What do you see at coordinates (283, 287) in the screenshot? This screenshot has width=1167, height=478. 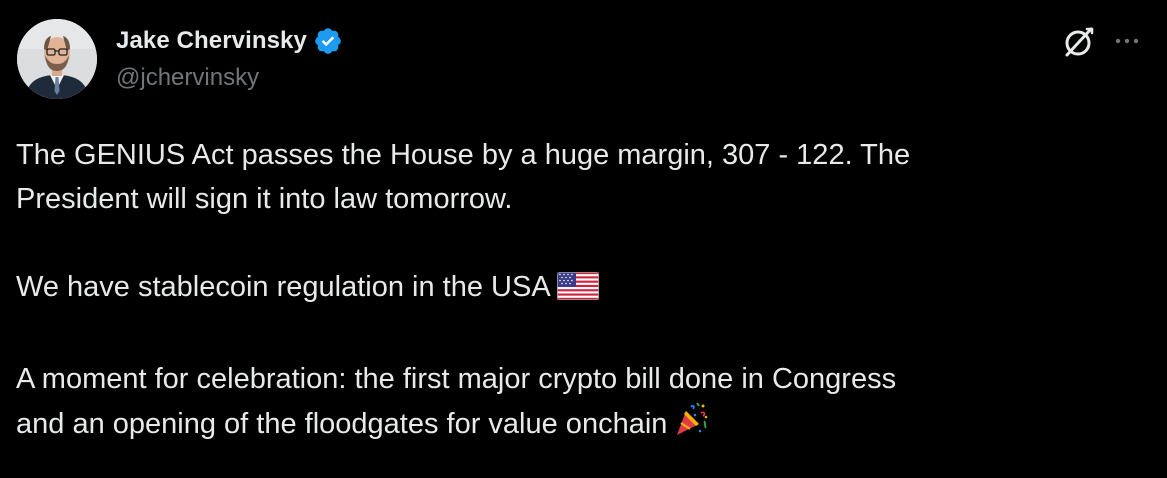 I see `tweet-line-text: We have stablecoin regulation in the USA` at bounding box center [283, 287].